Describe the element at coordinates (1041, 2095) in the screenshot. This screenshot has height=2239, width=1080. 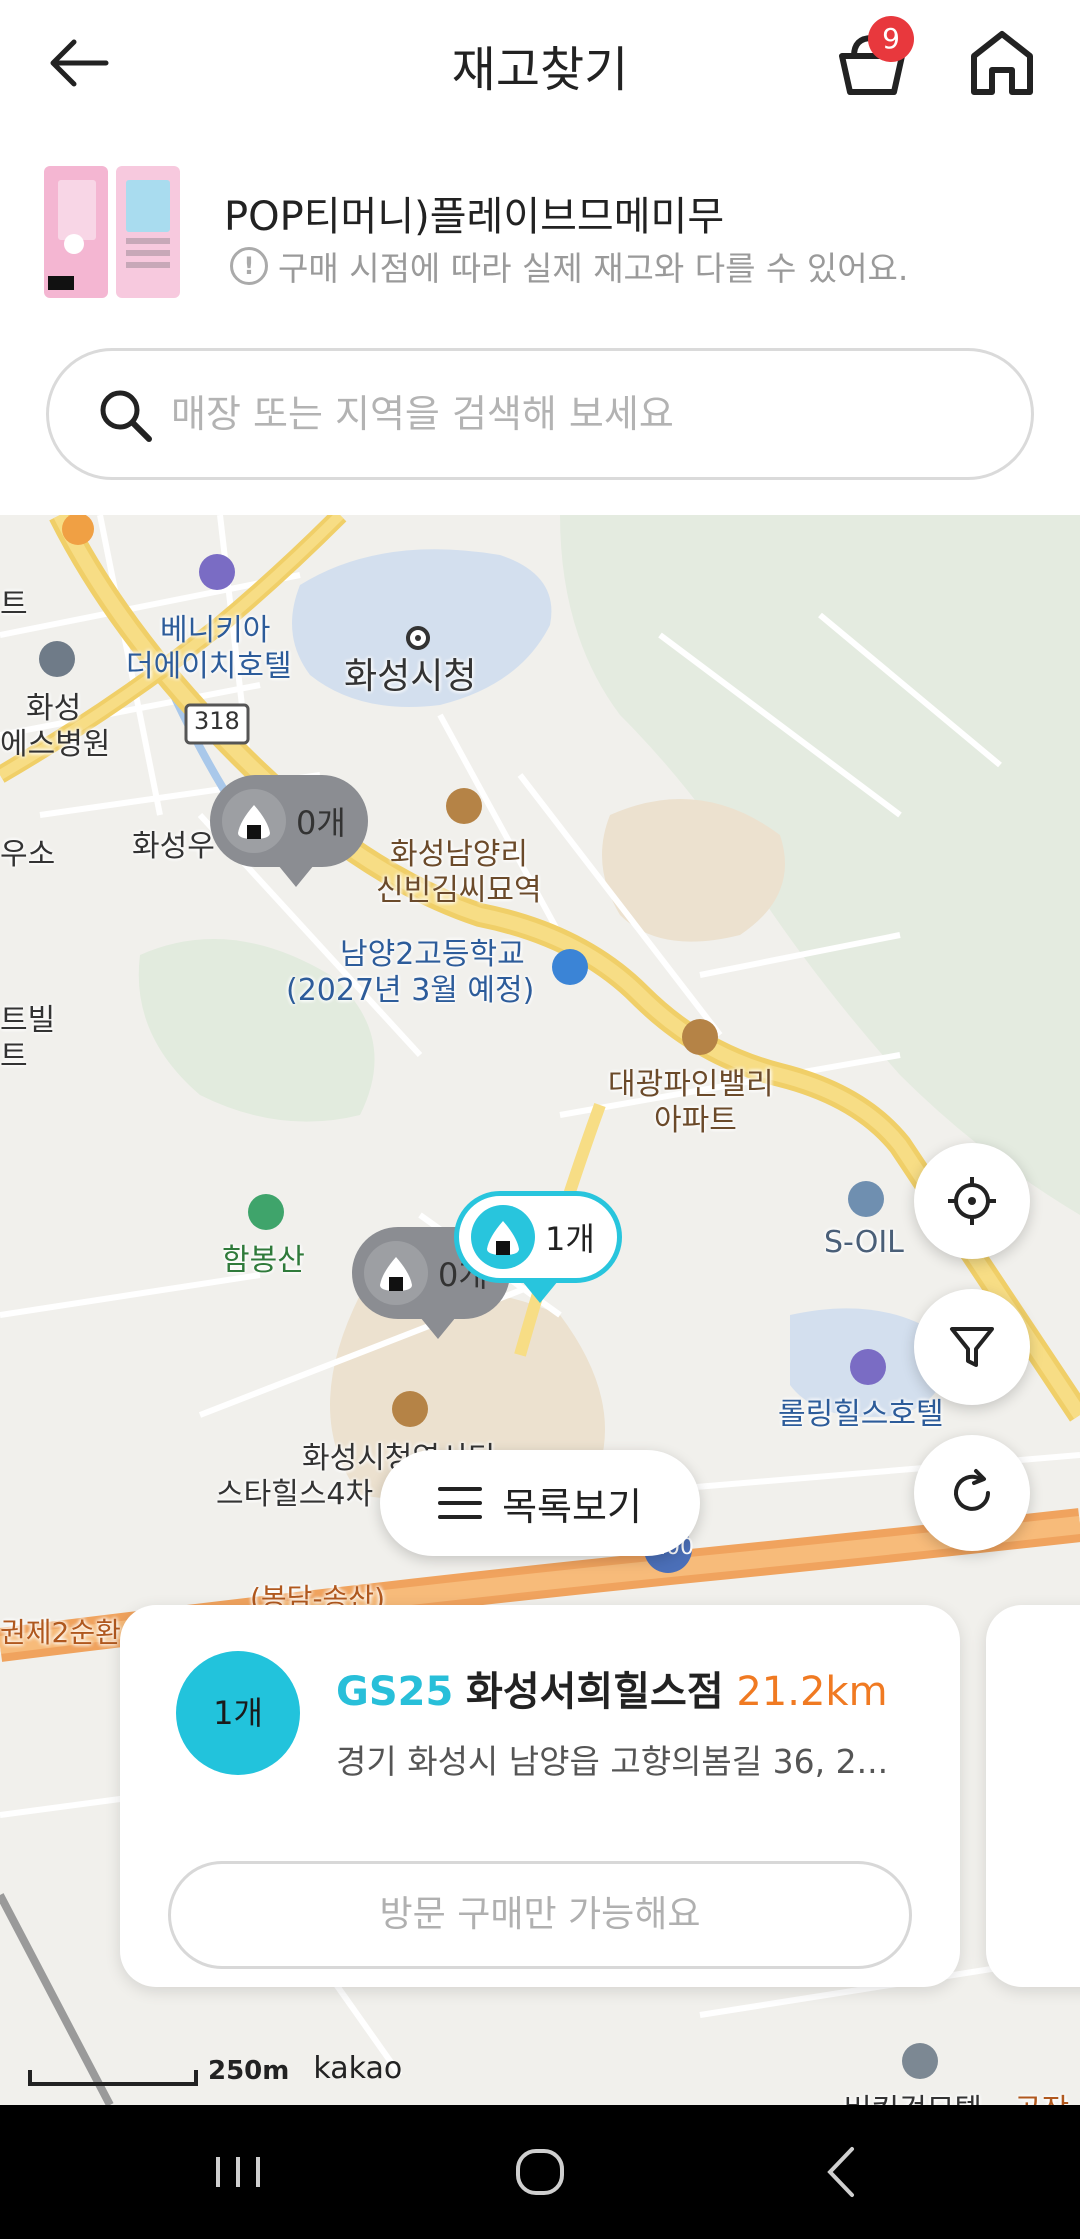
I see `map-label: 공장` at that location.